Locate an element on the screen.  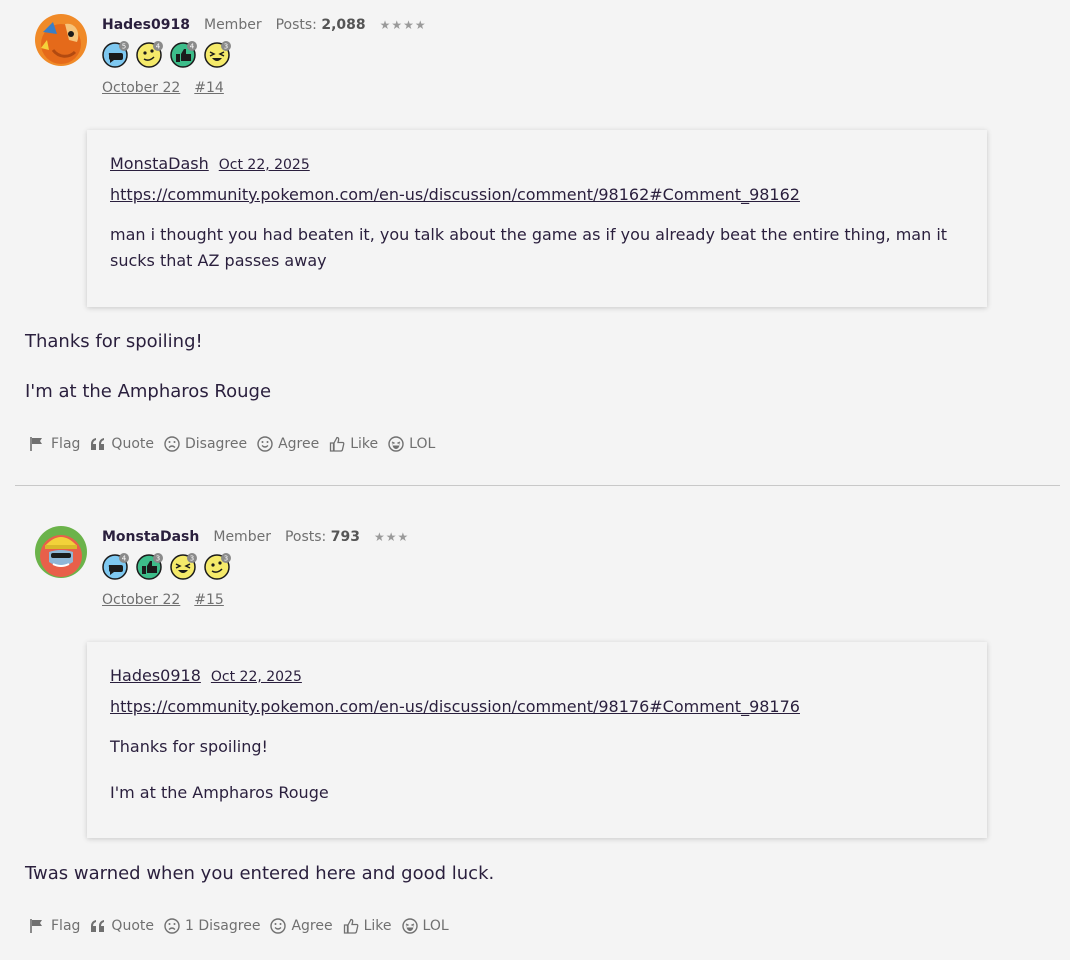
badge-list: 4 3 3 3 is located at coordinates (167, 566).